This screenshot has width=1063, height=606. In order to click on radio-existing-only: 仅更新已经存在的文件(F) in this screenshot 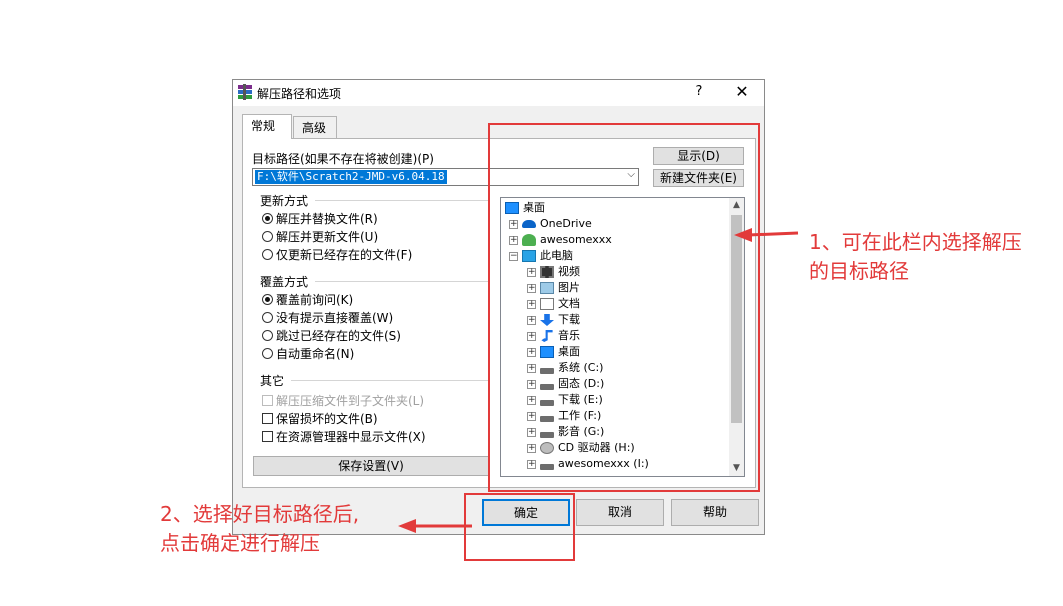, I will do `click(337, 254)`.